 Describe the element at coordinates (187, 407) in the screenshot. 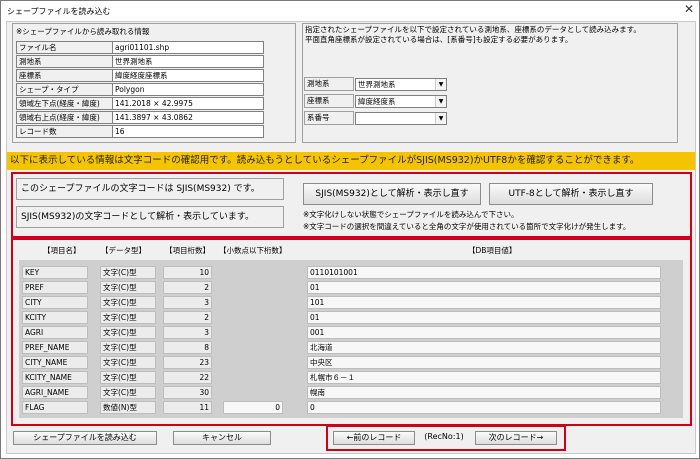

I see `cell-field-length: 11` at that location.